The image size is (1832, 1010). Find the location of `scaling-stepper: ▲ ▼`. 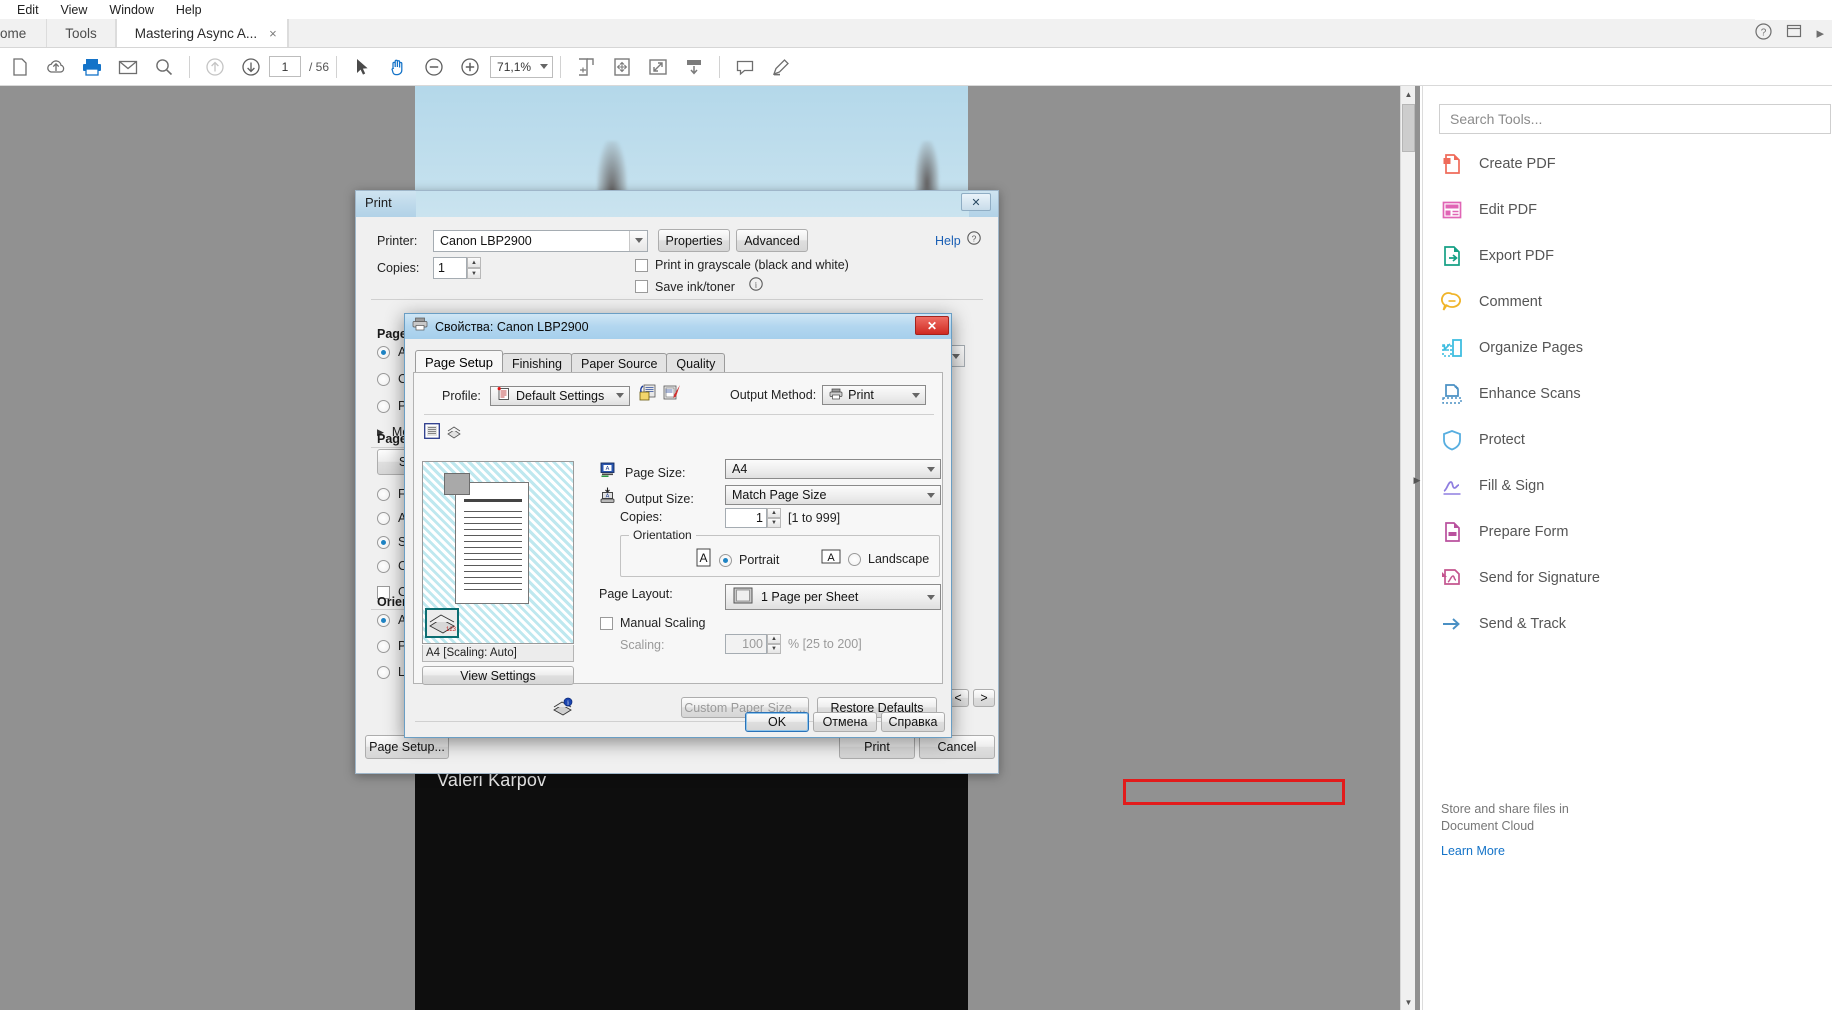

scaling-stepper: ▲ ▼ is located at coordinates (774, 644).